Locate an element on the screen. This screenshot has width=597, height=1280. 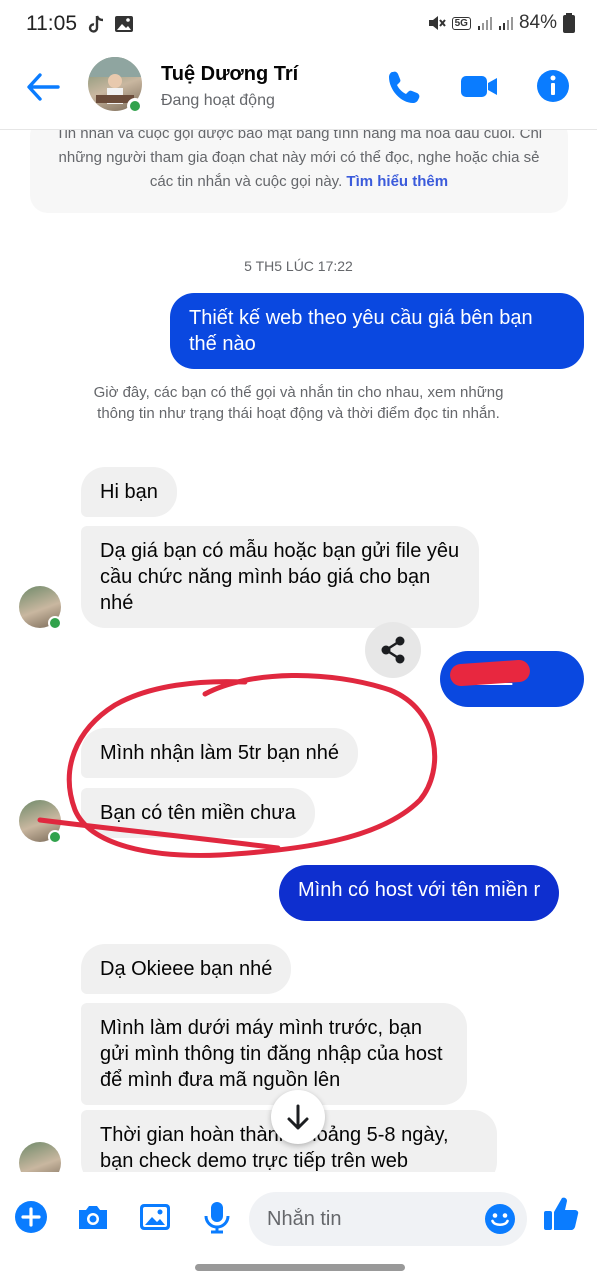
share-icon is located at coordinates (393, 650).